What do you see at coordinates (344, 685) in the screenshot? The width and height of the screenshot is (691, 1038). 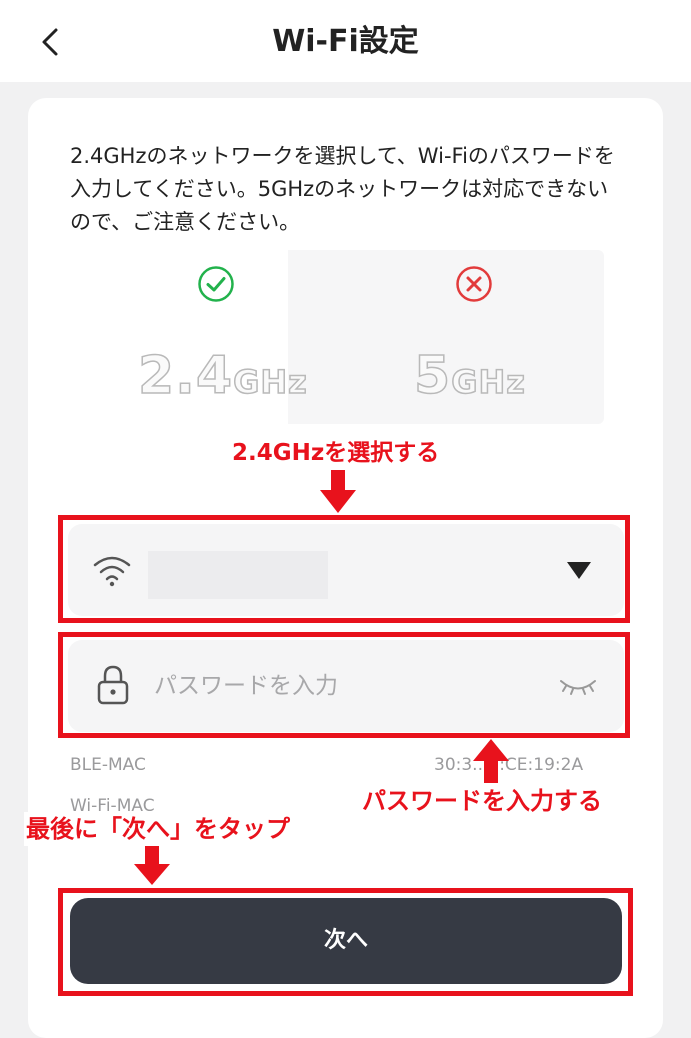 I see `highlight-password-input` at bounding box center [344, 685].